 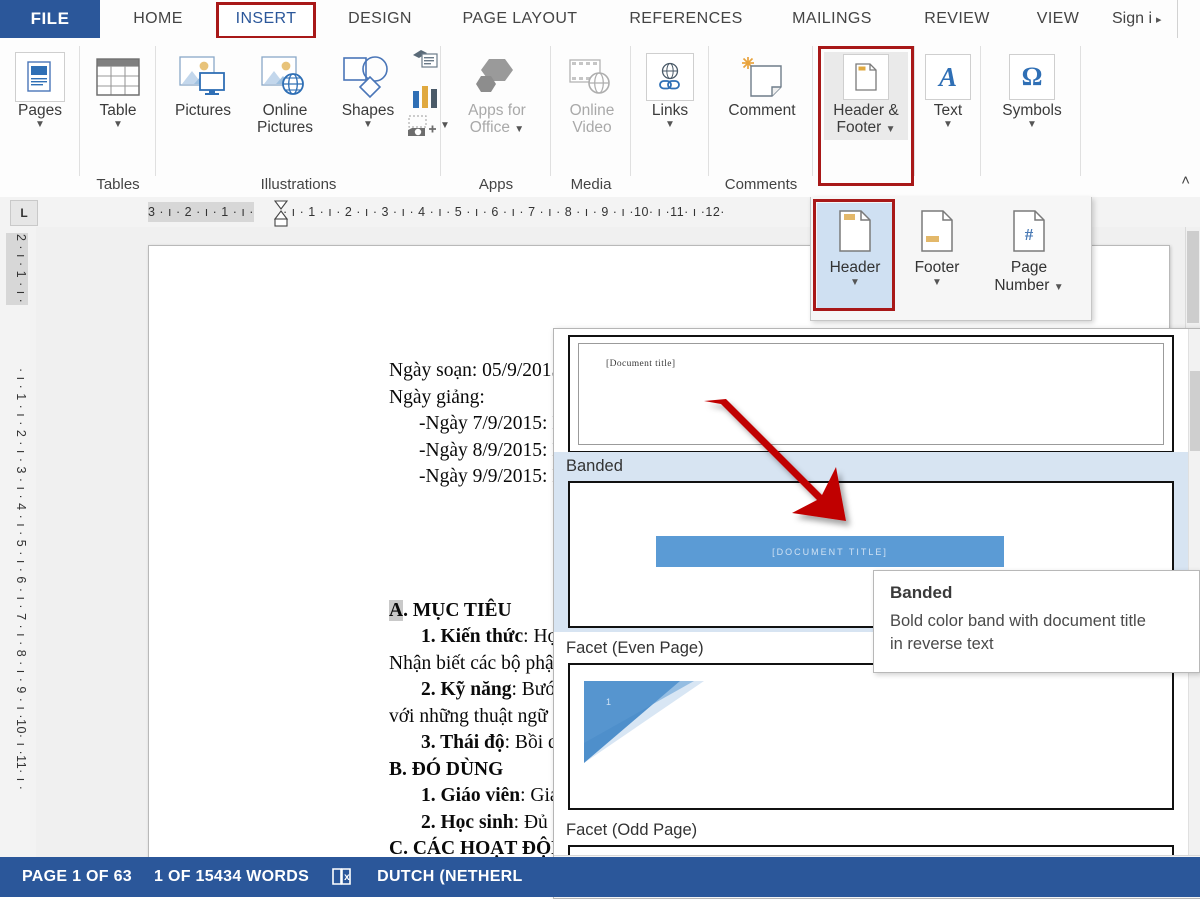 What do you see at coordinates (40, 125) in the screenshot?
I see `pages-dropdown-caret-icon: ▼` at bounding box center [40, 125].